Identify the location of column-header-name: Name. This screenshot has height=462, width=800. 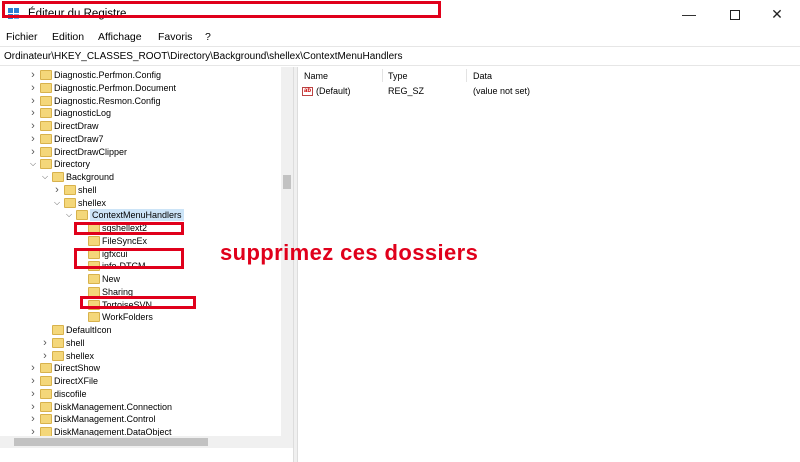
(316, 76).